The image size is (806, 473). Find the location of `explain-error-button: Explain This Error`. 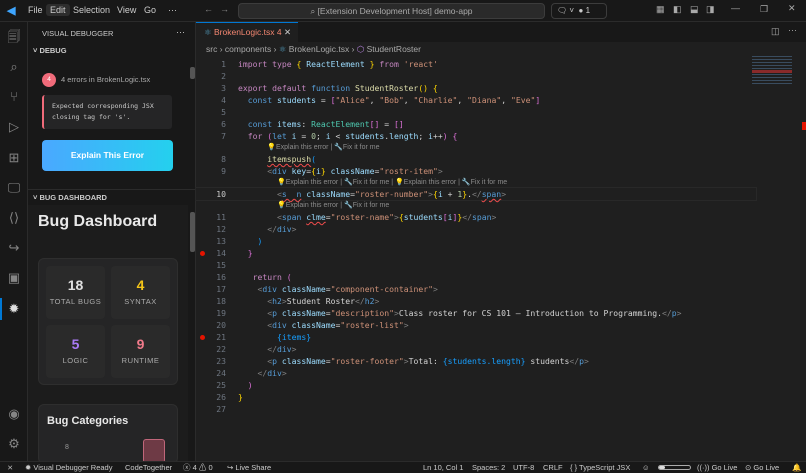

explain-error-button: Explain This Error is located at coordinates (107, 155).